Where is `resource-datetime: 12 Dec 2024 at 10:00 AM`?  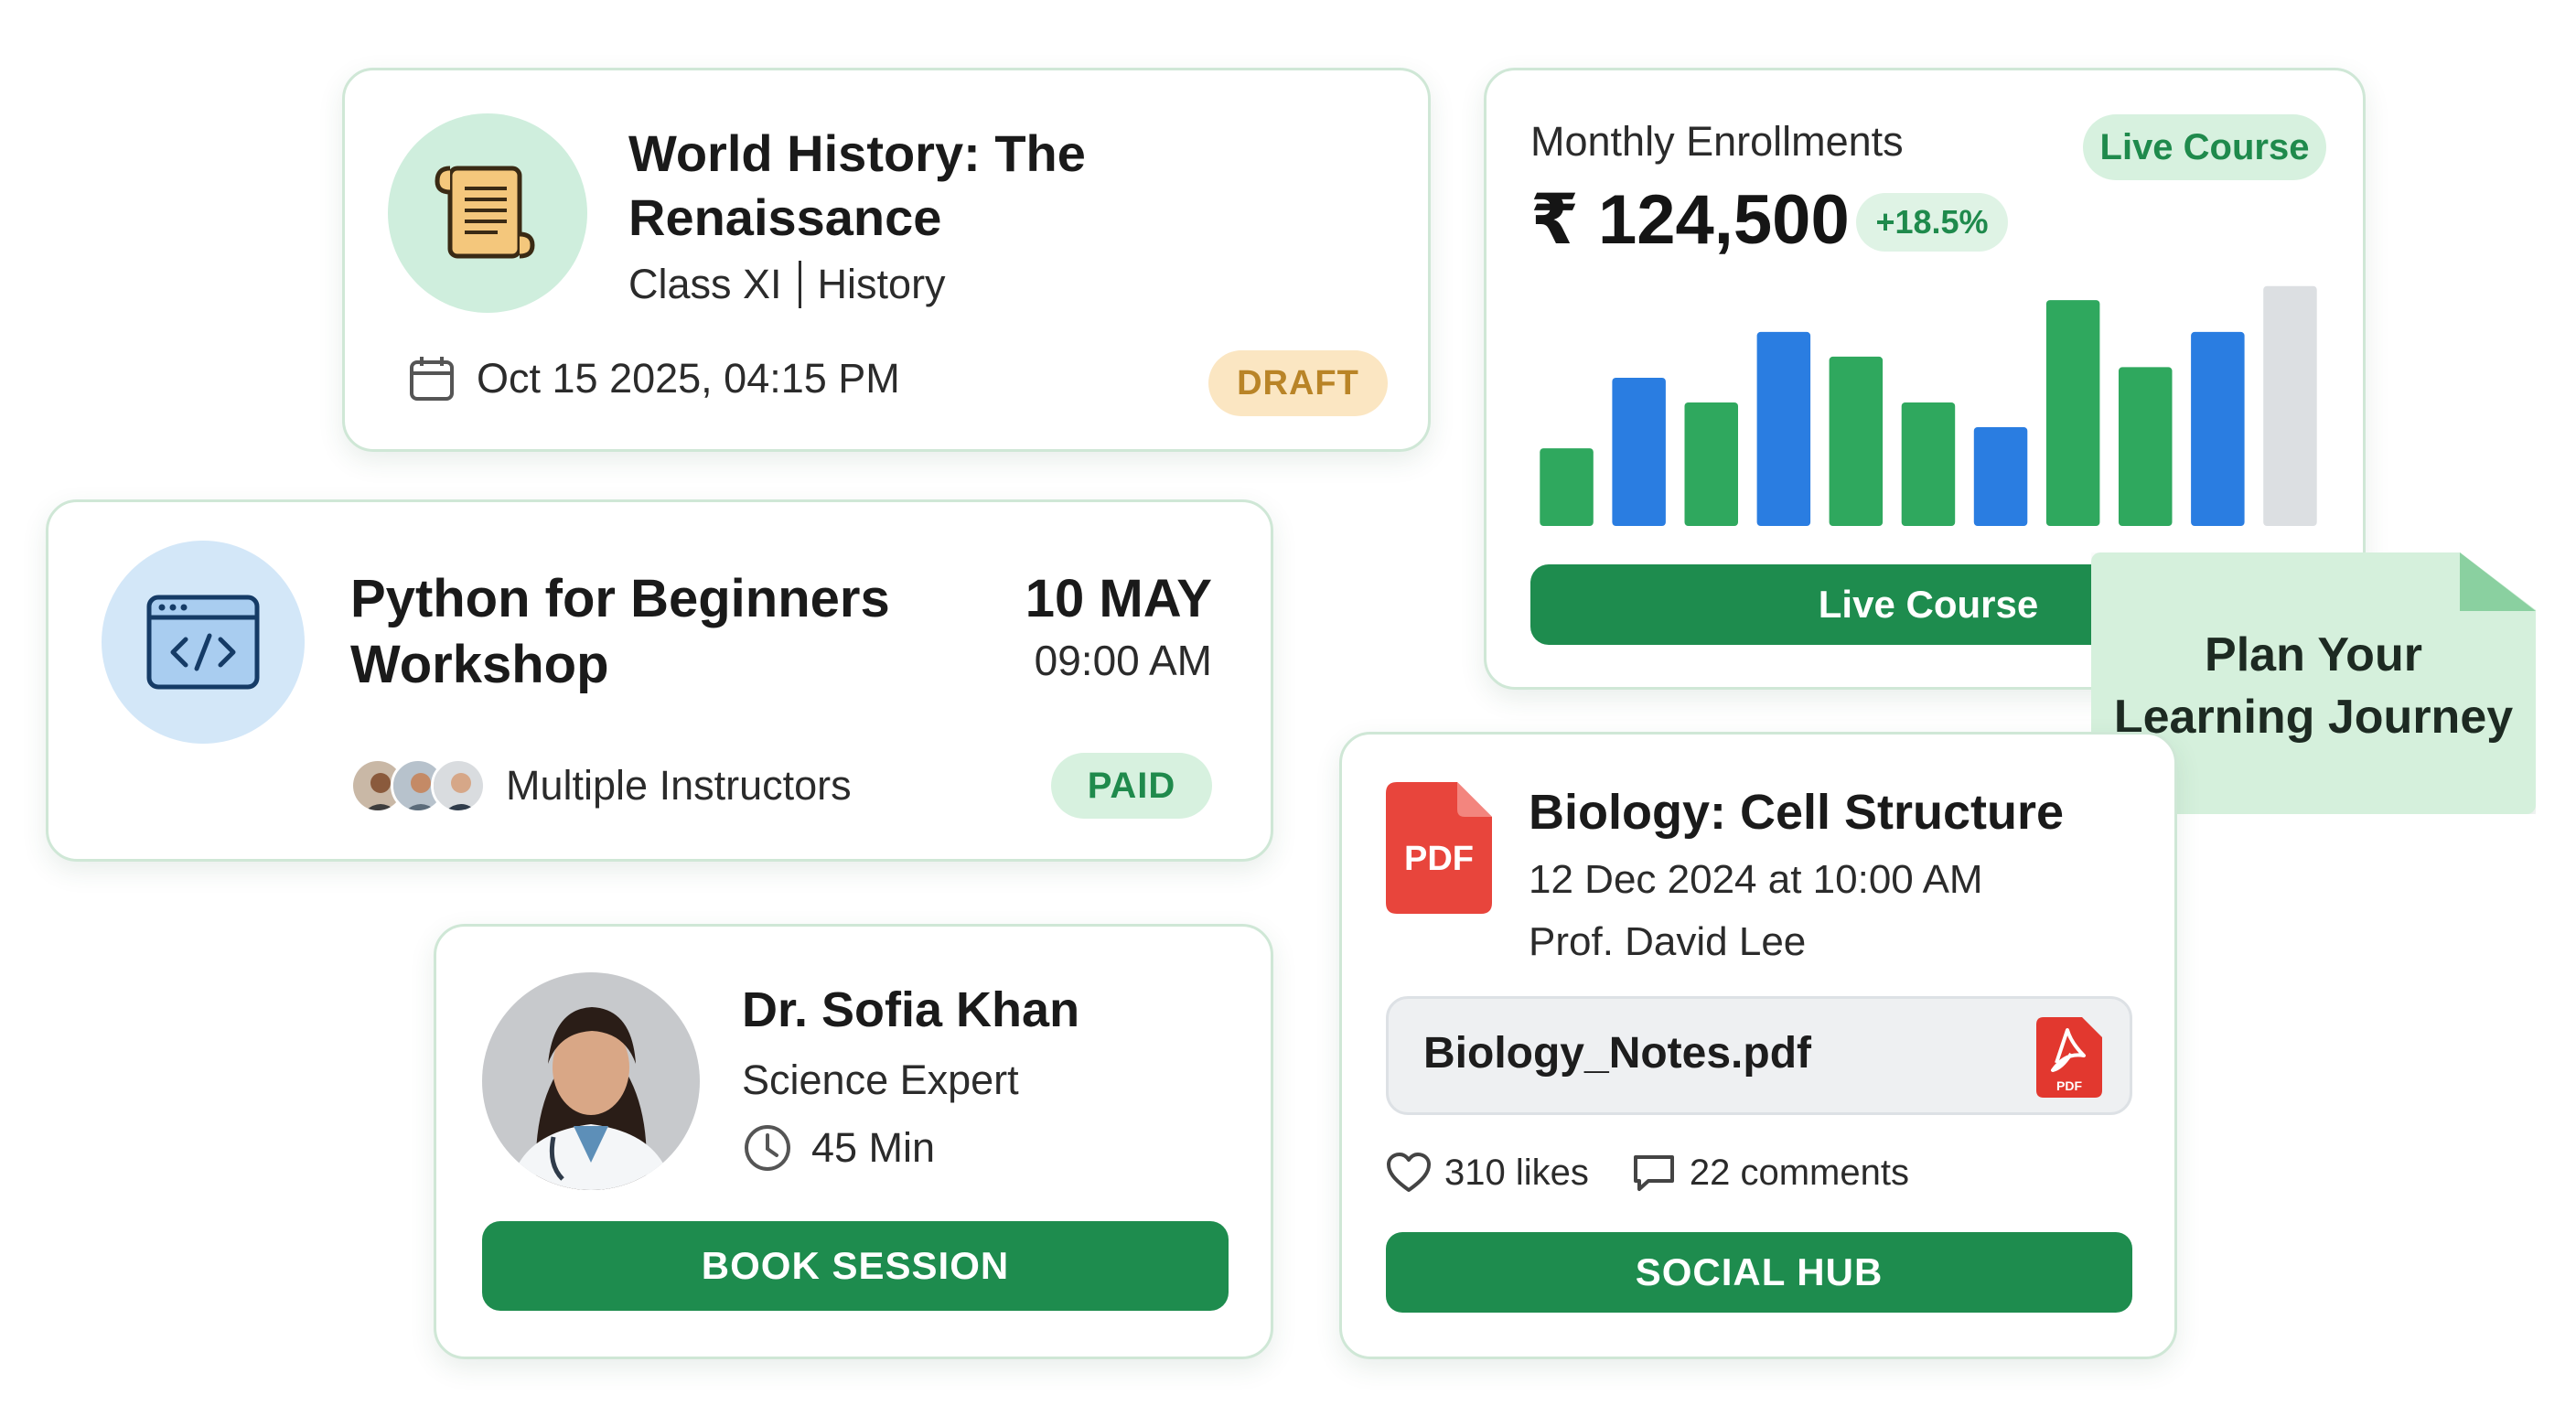 resource-datetime: 12 Dec 2024 at 10:00 AM is located at coordinates (1756, 879).